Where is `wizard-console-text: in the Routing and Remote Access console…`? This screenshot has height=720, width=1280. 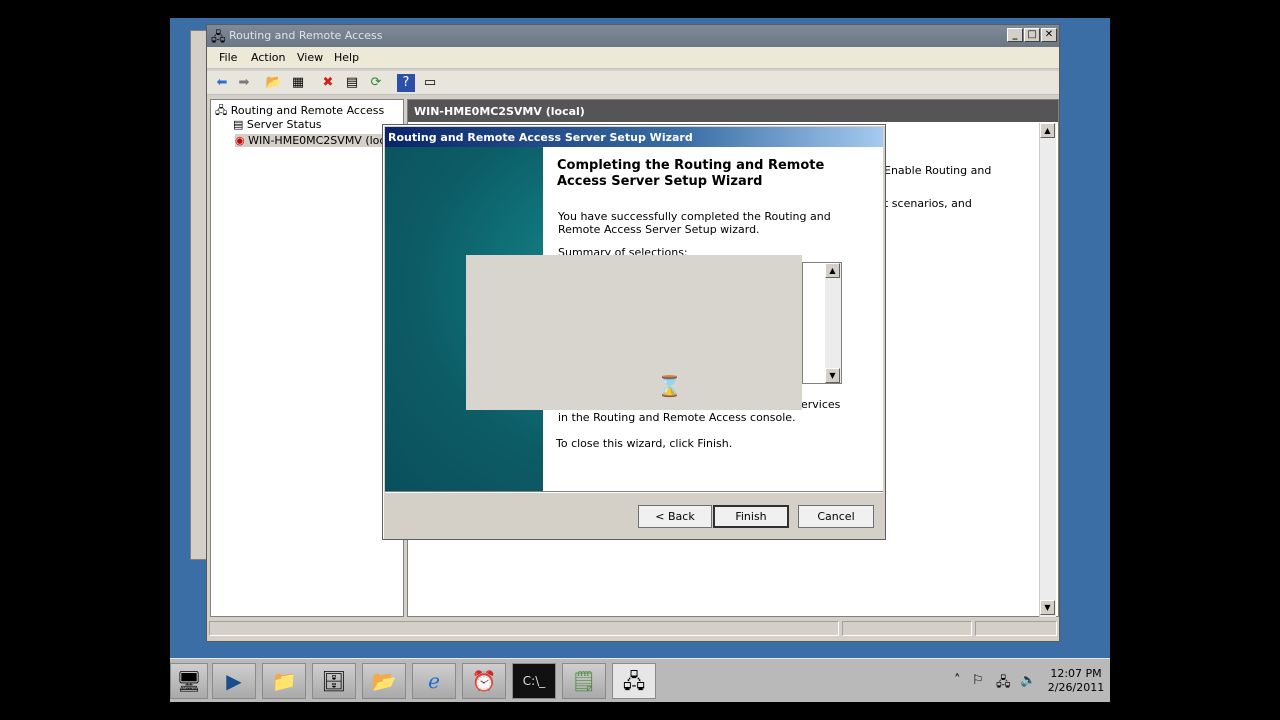 wizard-console-text: in the Routing and Remote Access console… is located at coordinates (677, 417).